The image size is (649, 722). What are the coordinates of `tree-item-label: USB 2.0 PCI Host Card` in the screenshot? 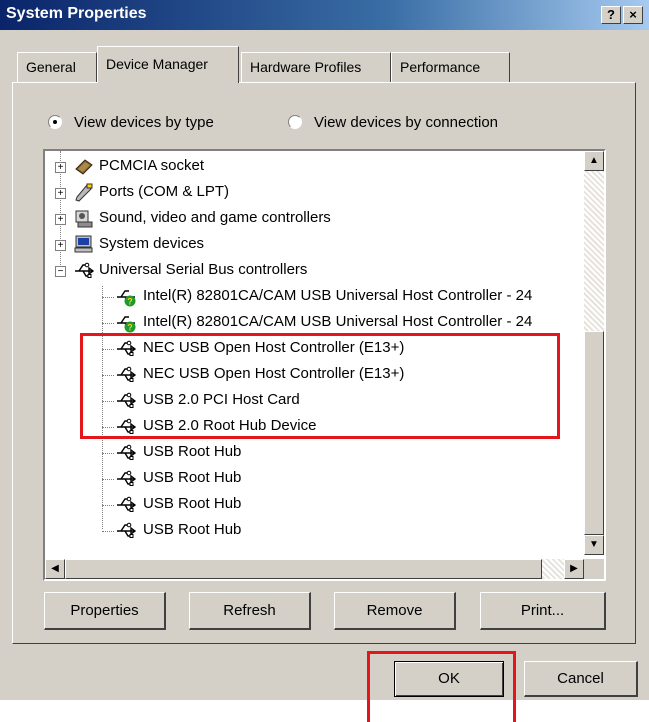 It's located at (221, 399).